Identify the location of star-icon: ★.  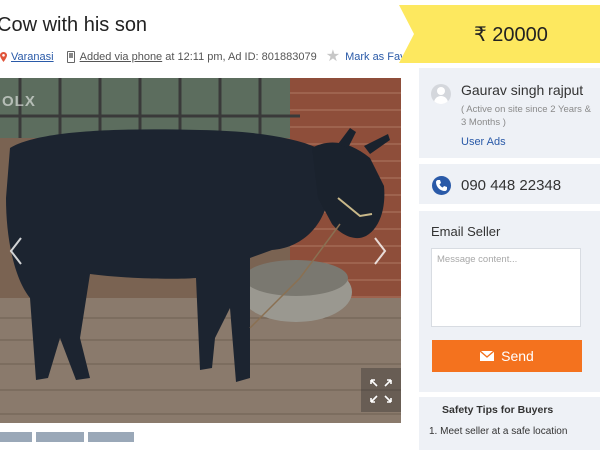
(333, 57).